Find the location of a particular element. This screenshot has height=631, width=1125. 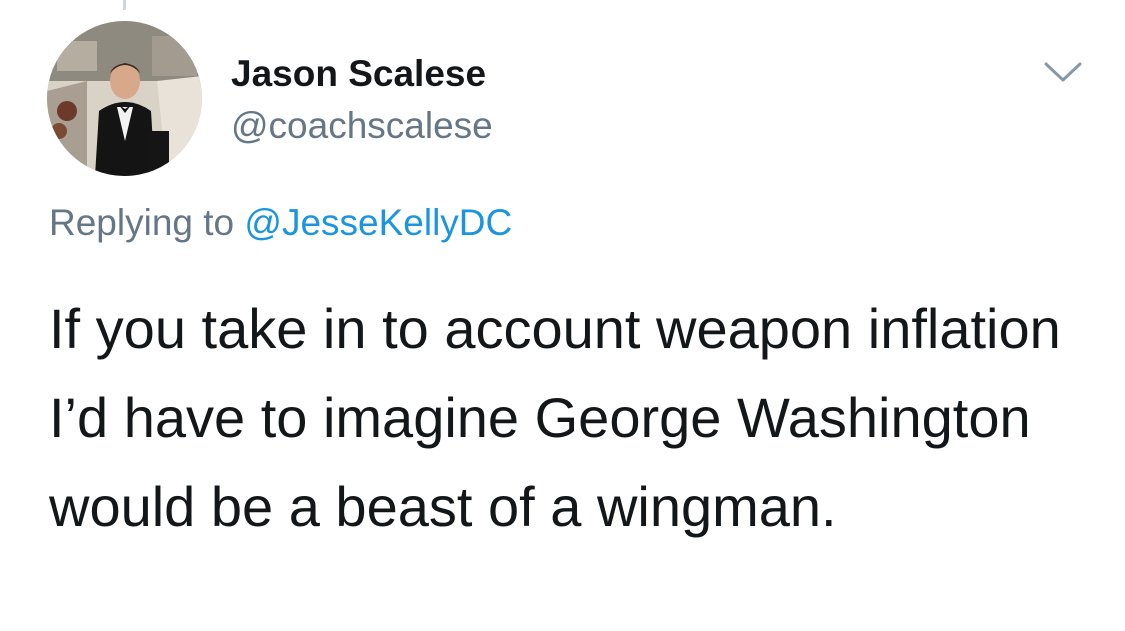

author-handle: @coachscalese is located at coordinates (362, 126).